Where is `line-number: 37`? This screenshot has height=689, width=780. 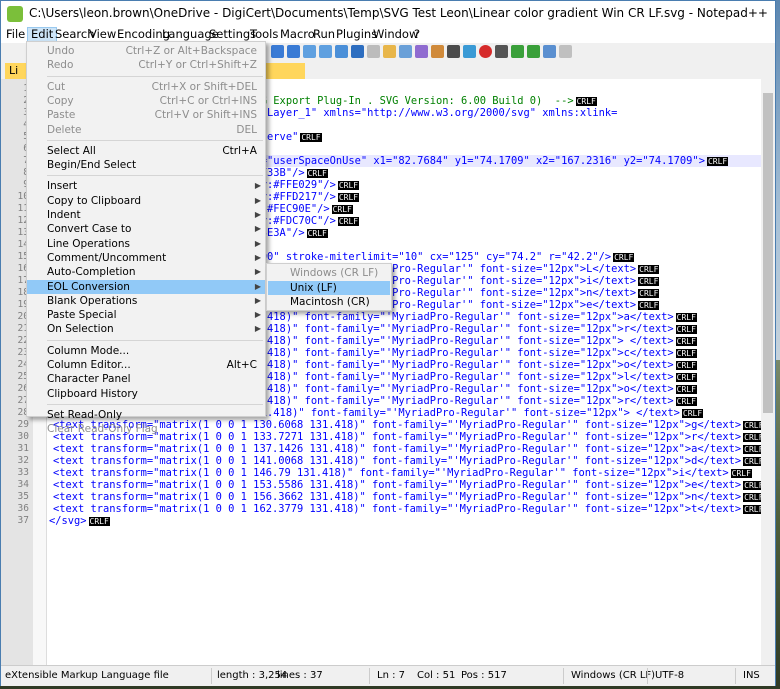 line-number: 37 is located at coordinates (23, 520).